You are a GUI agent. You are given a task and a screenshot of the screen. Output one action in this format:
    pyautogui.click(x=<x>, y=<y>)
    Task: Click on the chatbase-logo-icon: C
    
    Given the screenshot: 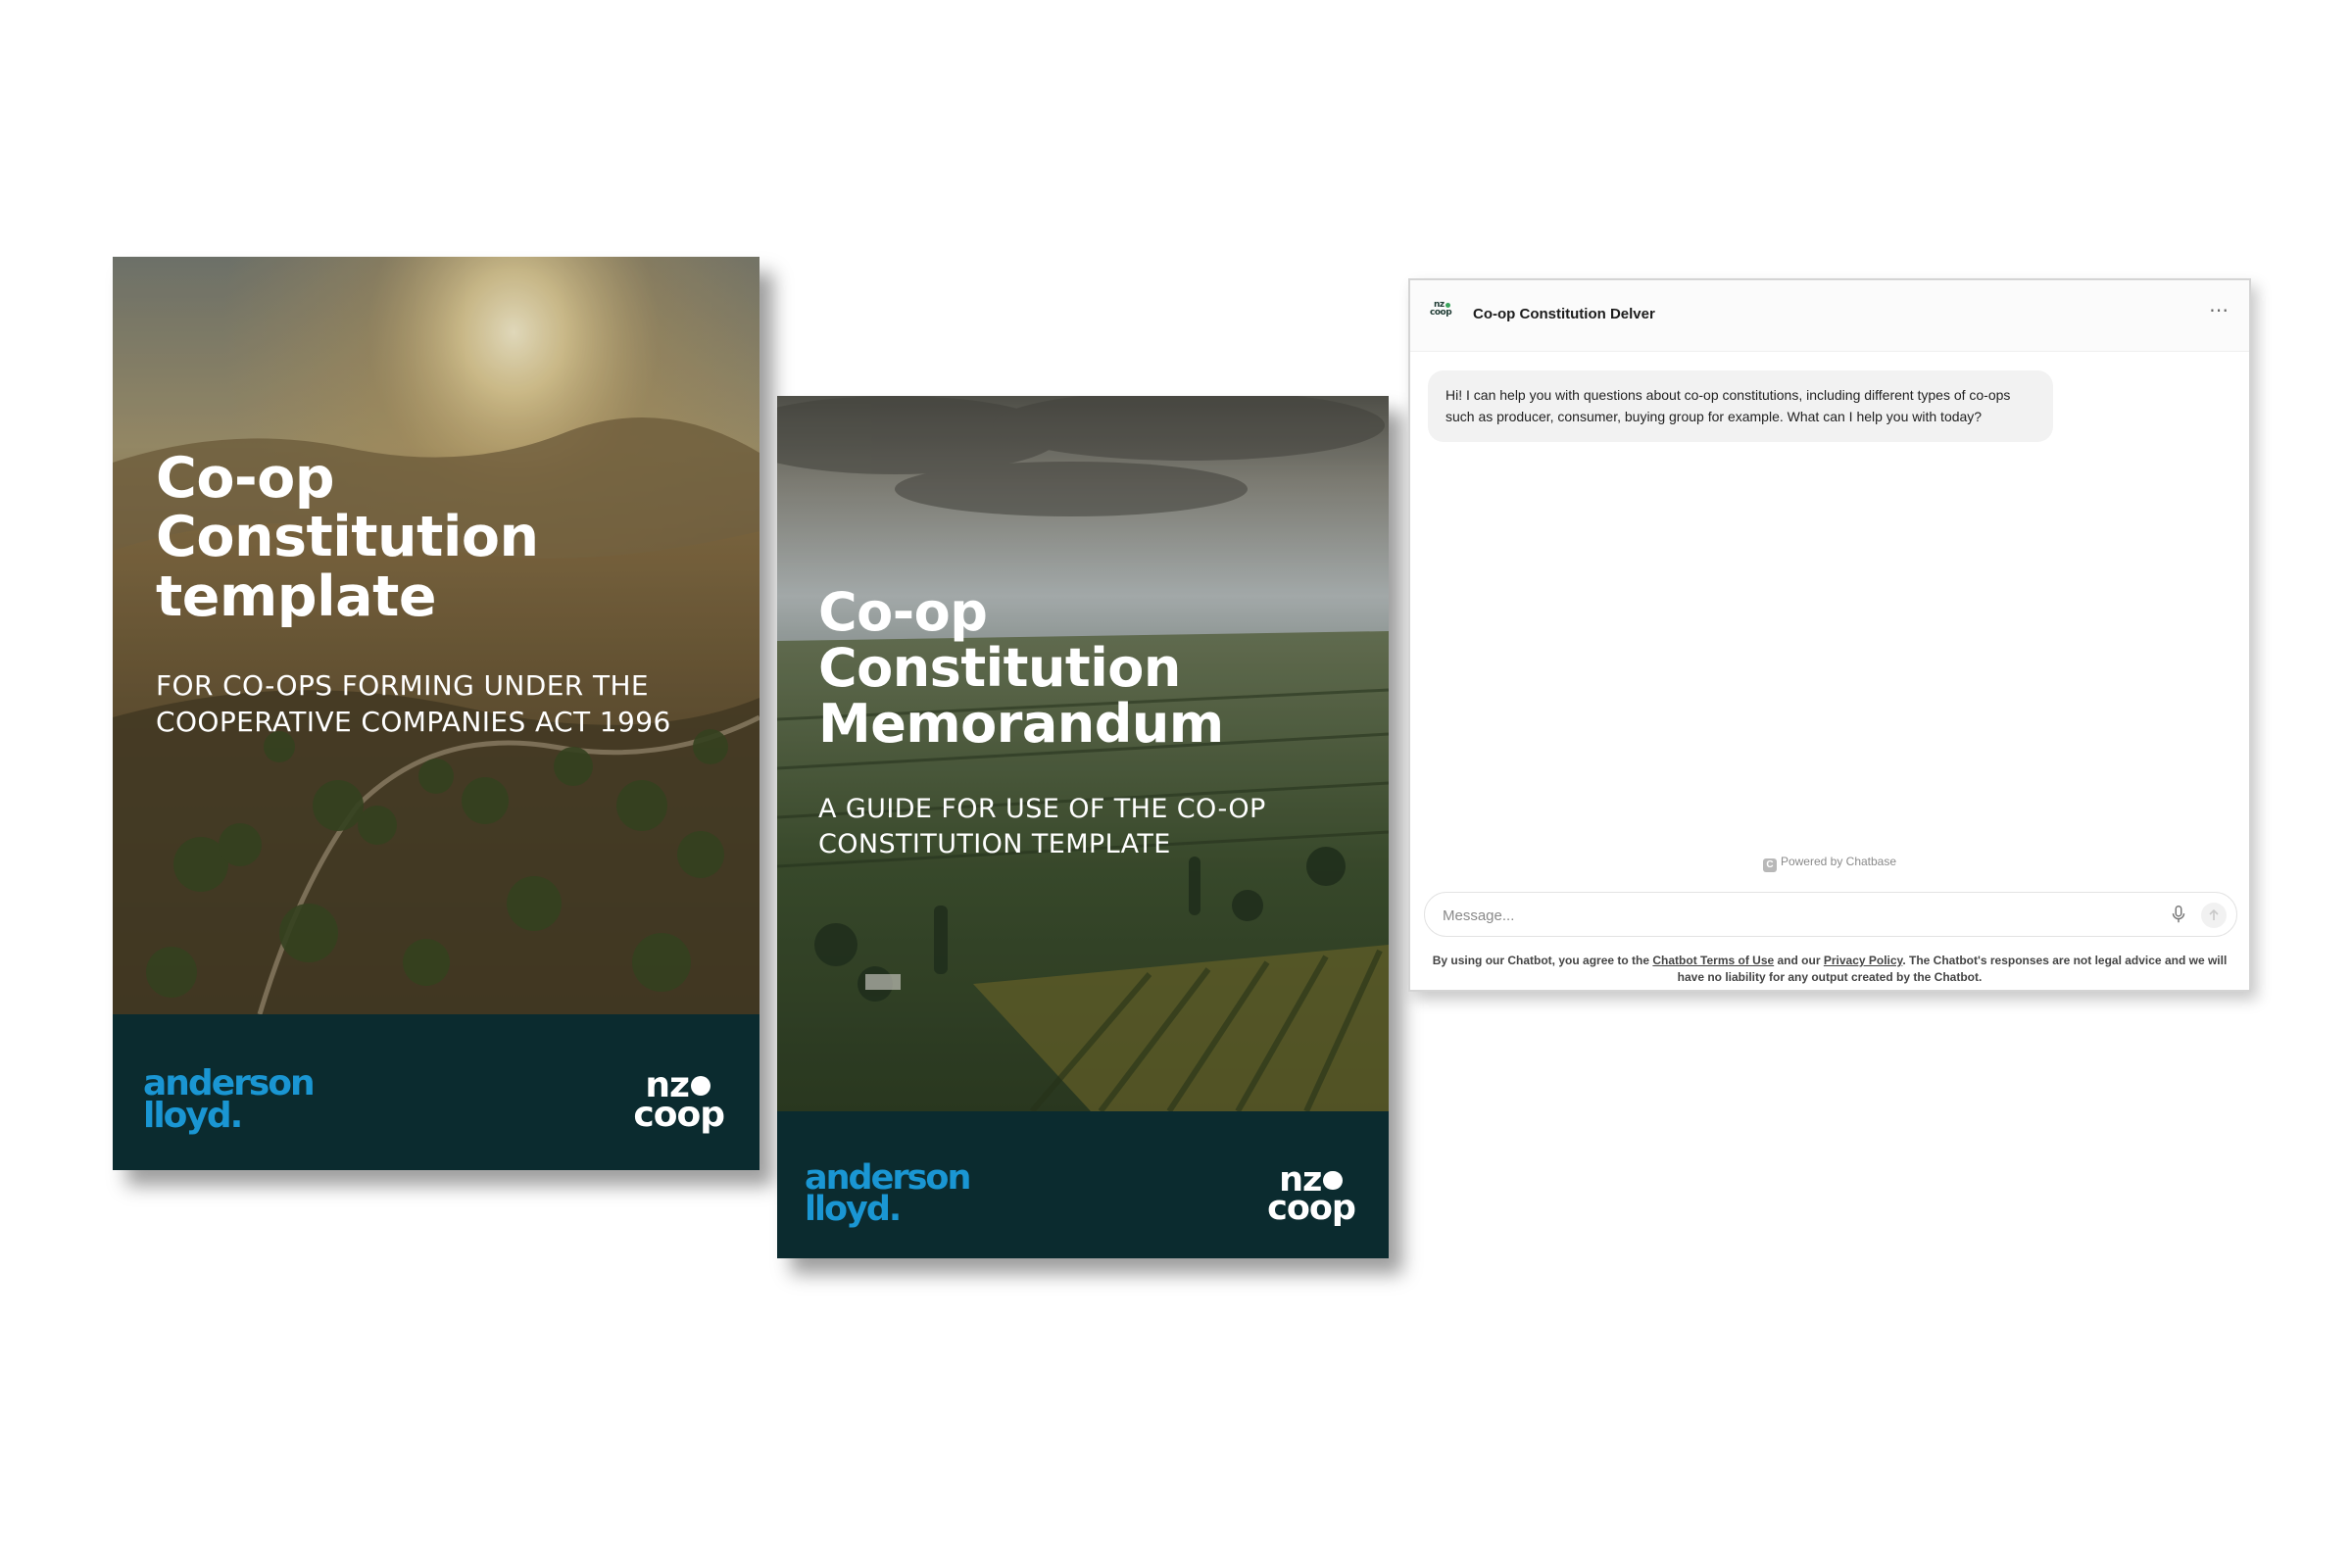 What is the action you would take?
    pyautogui.click(x=1769, y=865)
    